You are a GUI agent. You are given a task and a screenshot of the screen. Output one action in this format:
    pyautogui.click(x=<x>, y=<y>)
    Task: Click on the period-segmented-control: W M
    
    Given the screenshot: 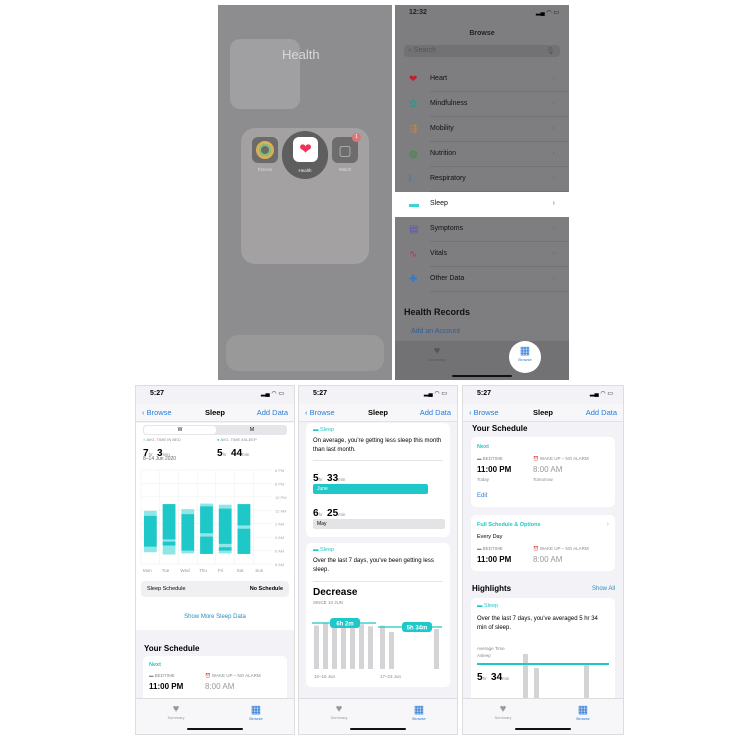 What is the action you would take?
    pyautogui.click(x=215, y=430)
    